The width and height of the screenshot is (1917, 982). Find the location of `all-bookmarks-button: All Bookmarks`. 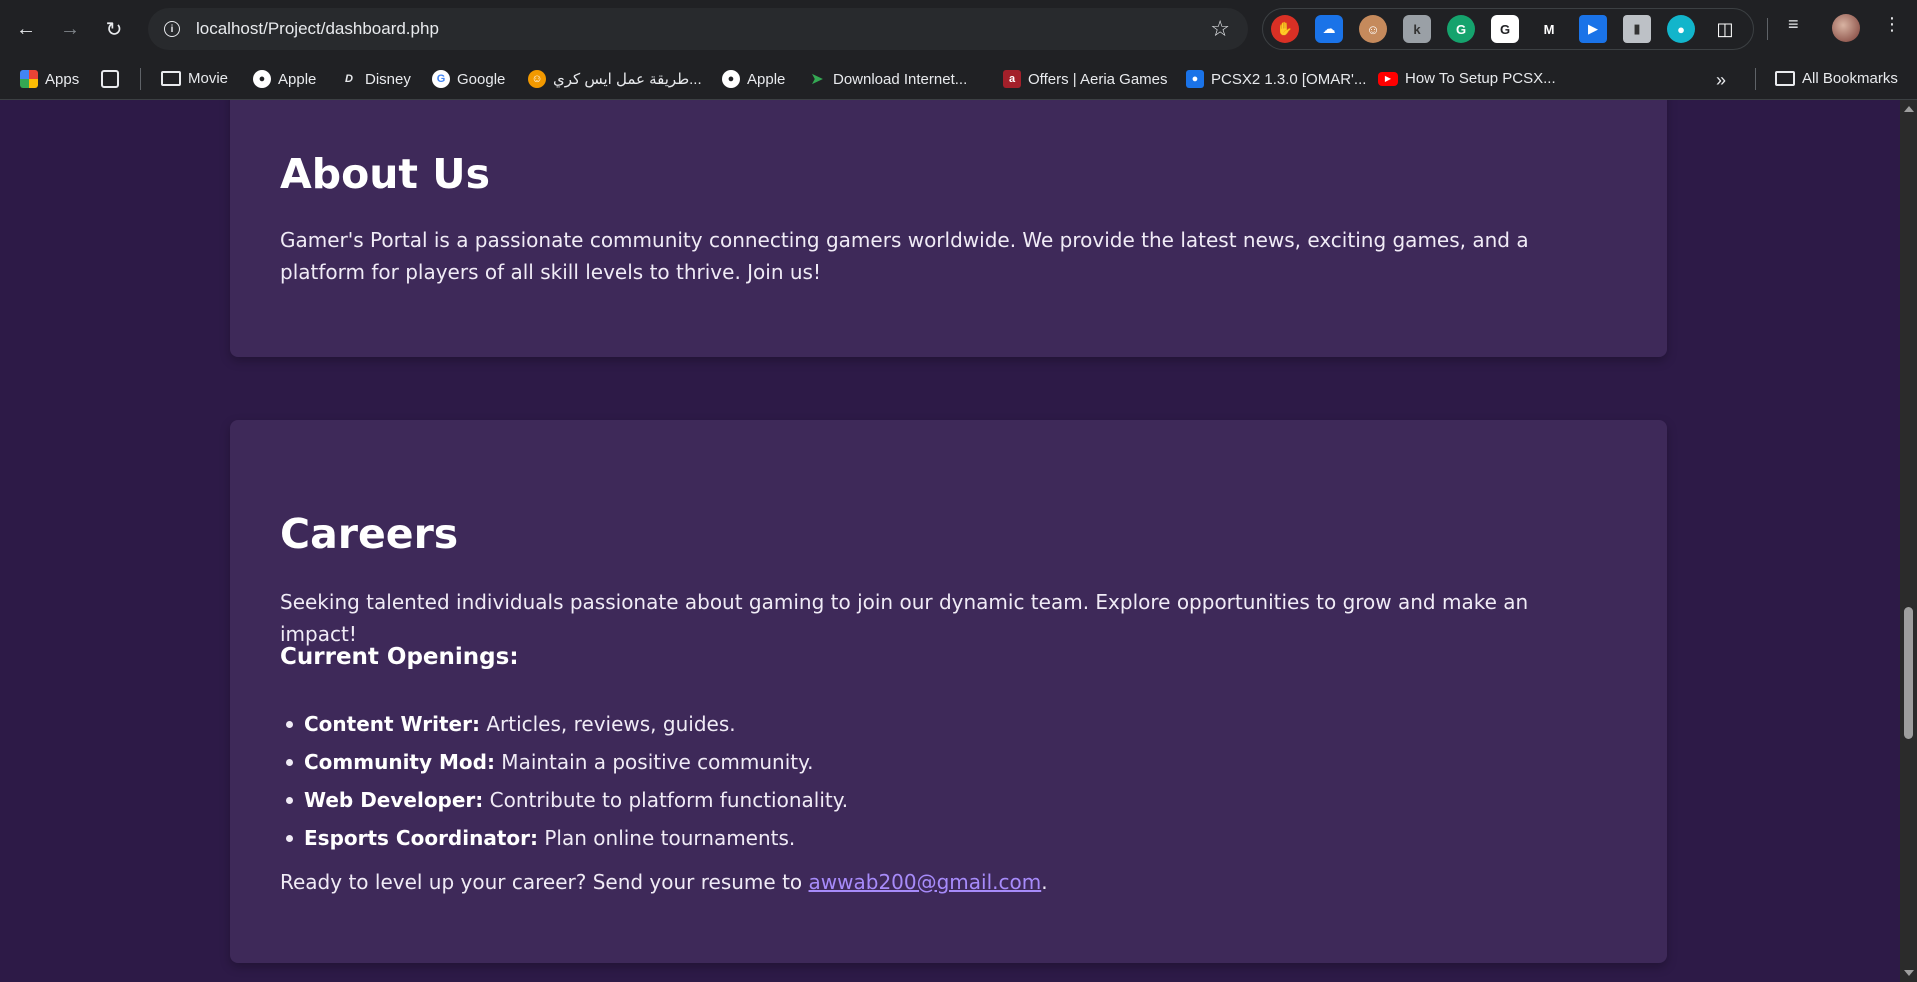

all-bookmarks-button: All Bookmarks is located at coordinates (1836, 78).